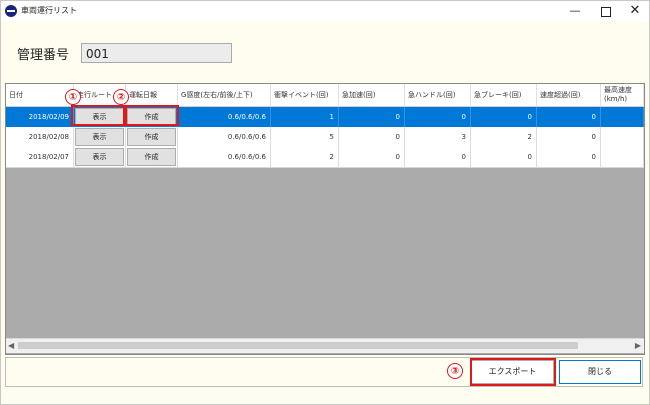 The width and height of the screenshot is (650, 405). Describe the element at coordinates (635, 11) in the screenshot. I see `close-window-button: ✕` at that location.